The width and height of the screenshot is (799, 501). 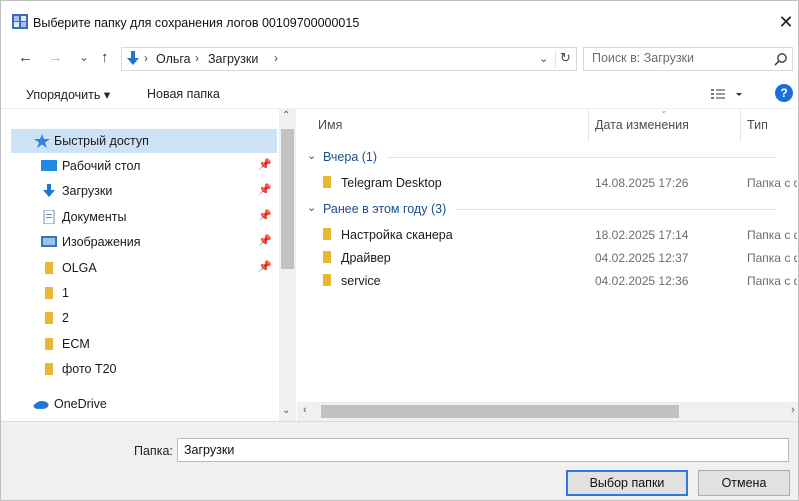 What do you see at coordinates (87, 191) in the screenshot?
I see `nav-item-label: Загрузки` at bounding box center [87, 191].